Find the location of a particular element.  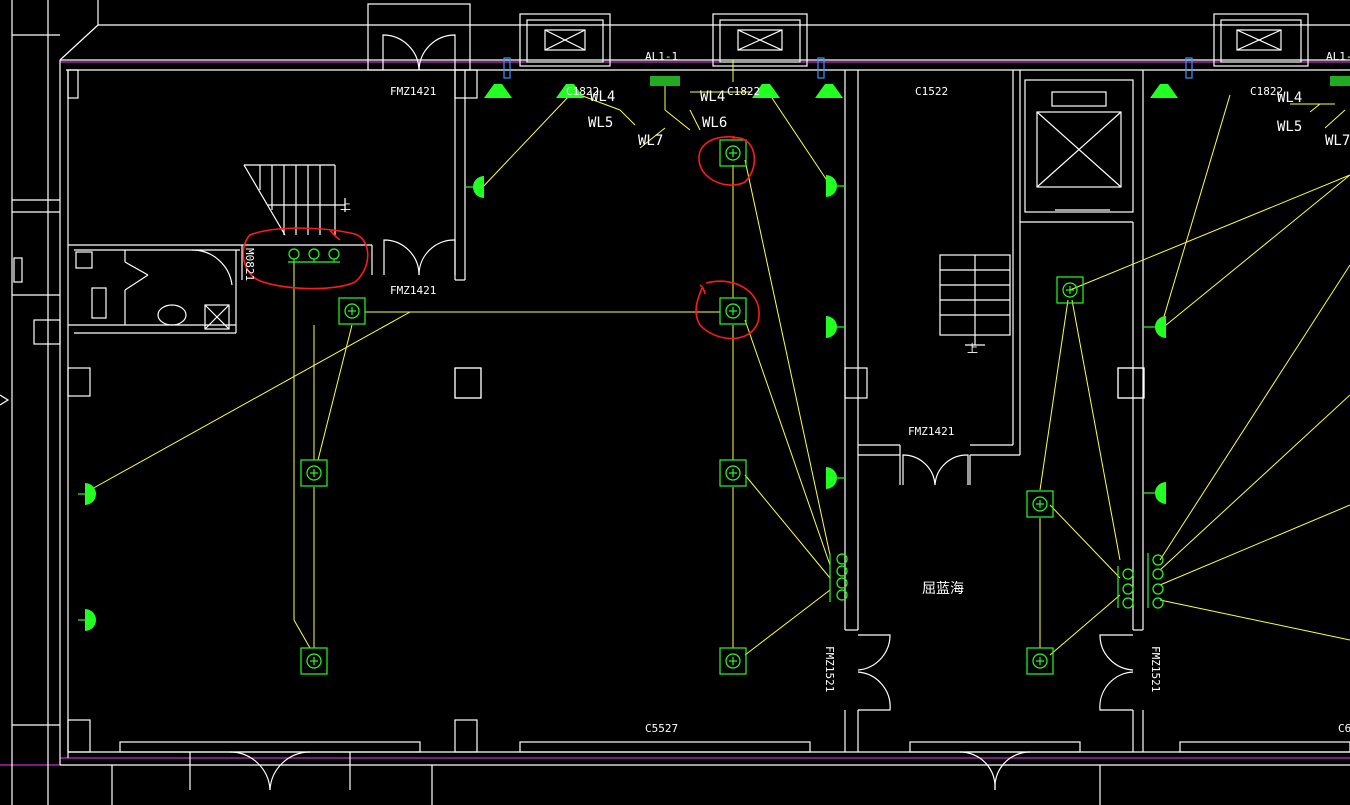

window-label: C5527 is located at coordinates (661, 728).